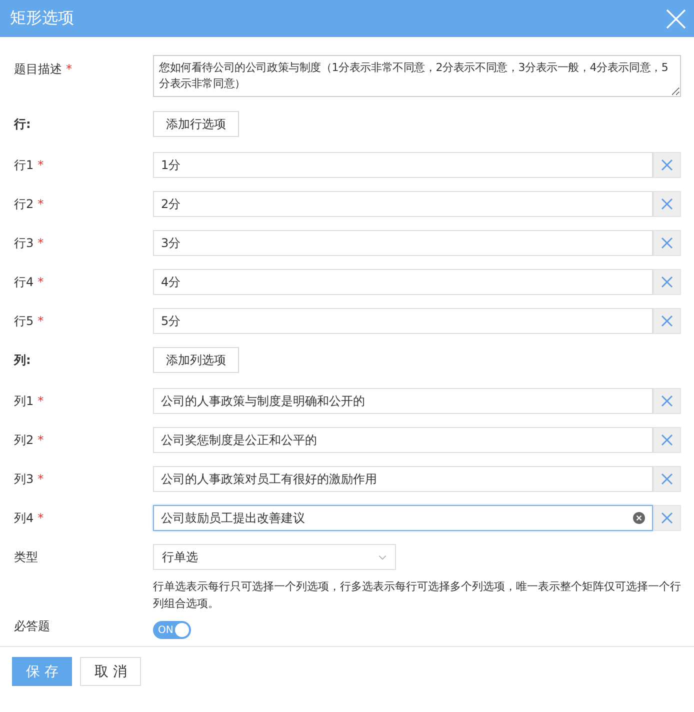 The width and height of the screenshot is (694, 712). I want to click on field-label: 列4, so click(24, 517).